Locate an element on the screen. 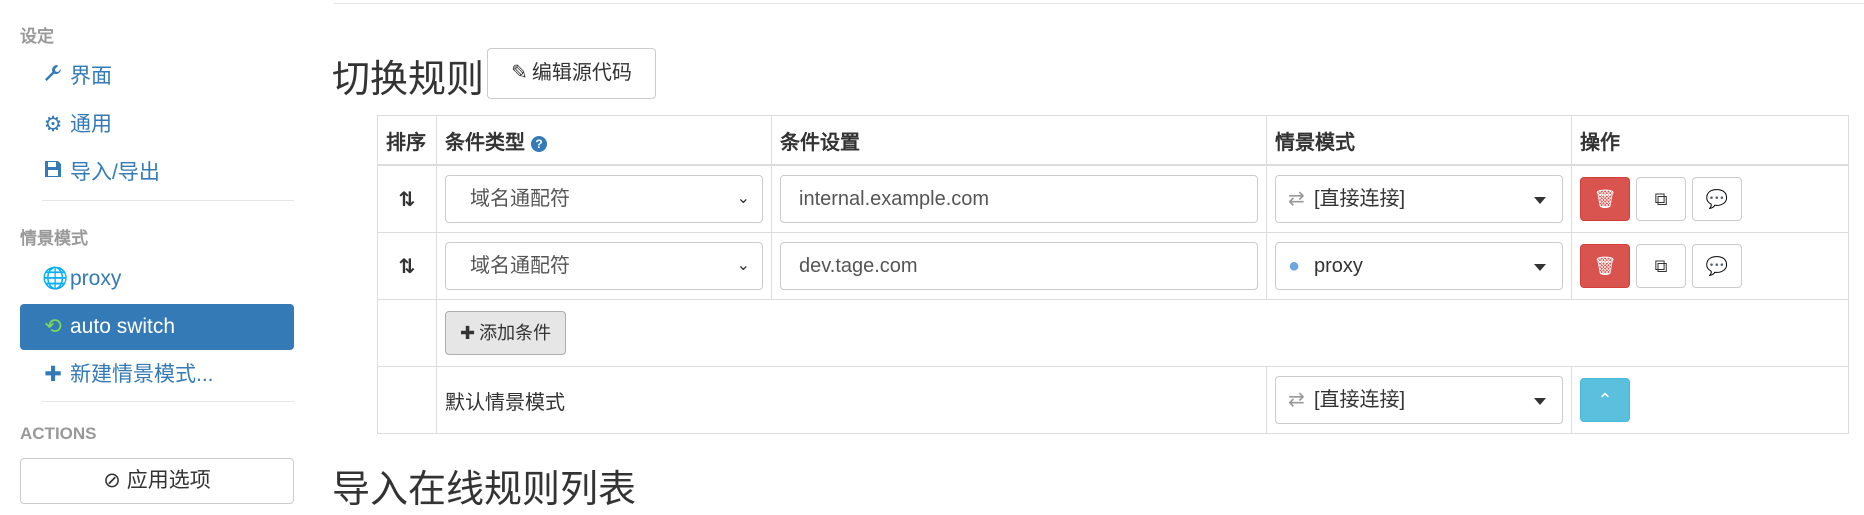 The width and height of the screenshot is (1864, 515). default-actions-cell: ⌃ is located at coordinates (1710, 400).